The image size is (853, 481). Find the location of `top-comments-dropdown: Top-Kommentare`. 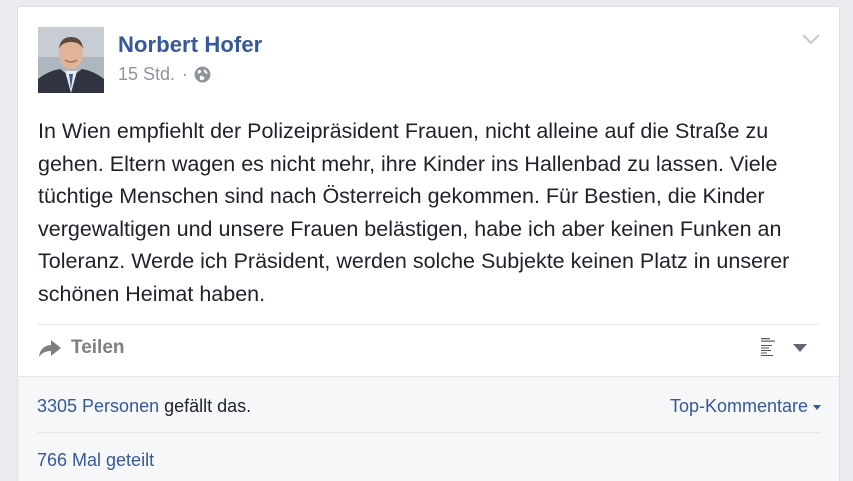

top-comments-dropdown: Top-Kommentare is located at coordinates (745, 406).